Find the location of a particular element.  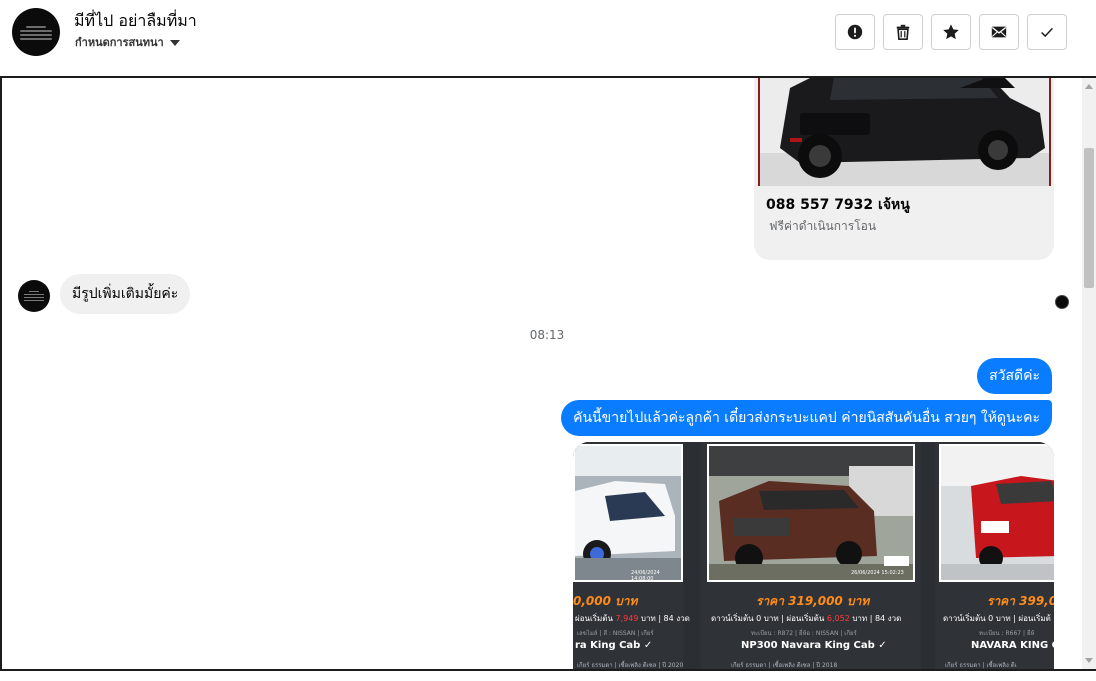

incoming-message: มีรูปเพิ่มเติมมั้ยค่ะ is located at coordinates (125, 294).